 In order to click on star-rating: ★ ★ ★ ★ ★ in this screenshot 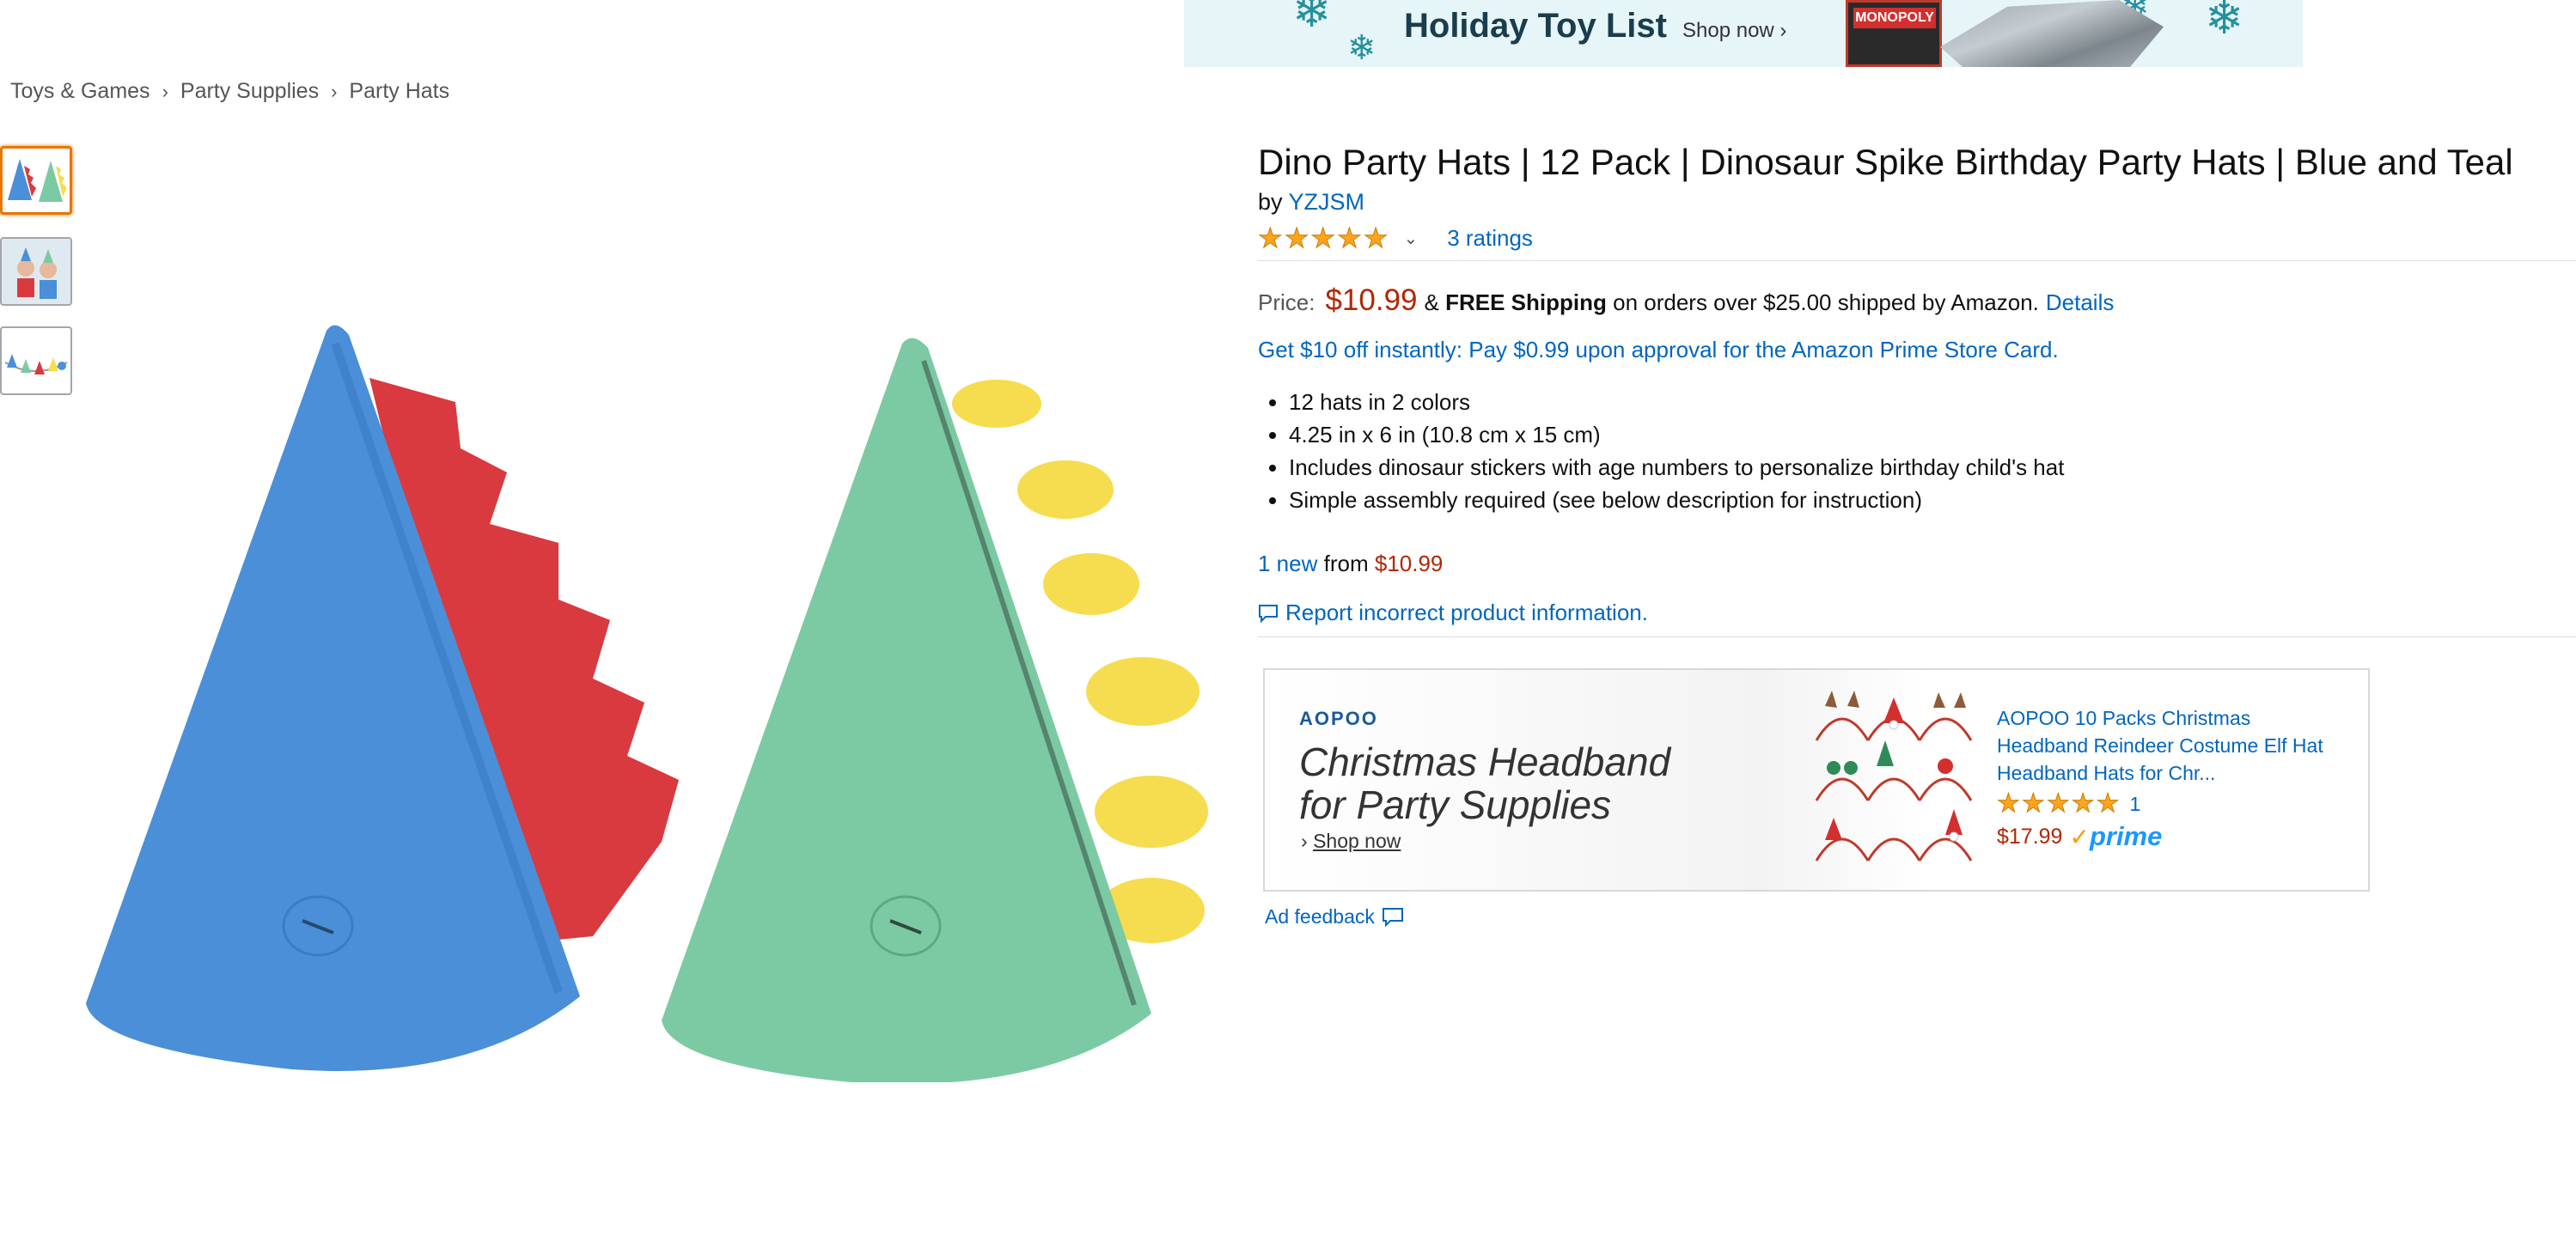, I will do `click(1323, 238)`.